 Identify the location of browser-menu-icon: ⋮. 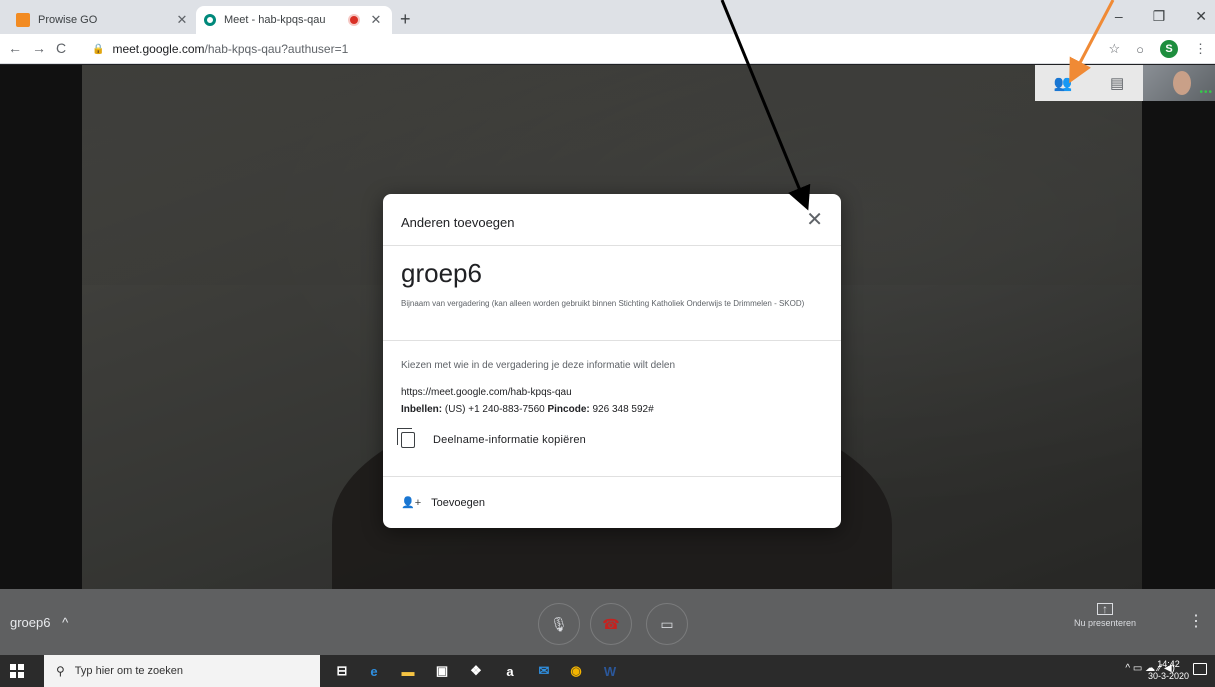
(1200, 49).